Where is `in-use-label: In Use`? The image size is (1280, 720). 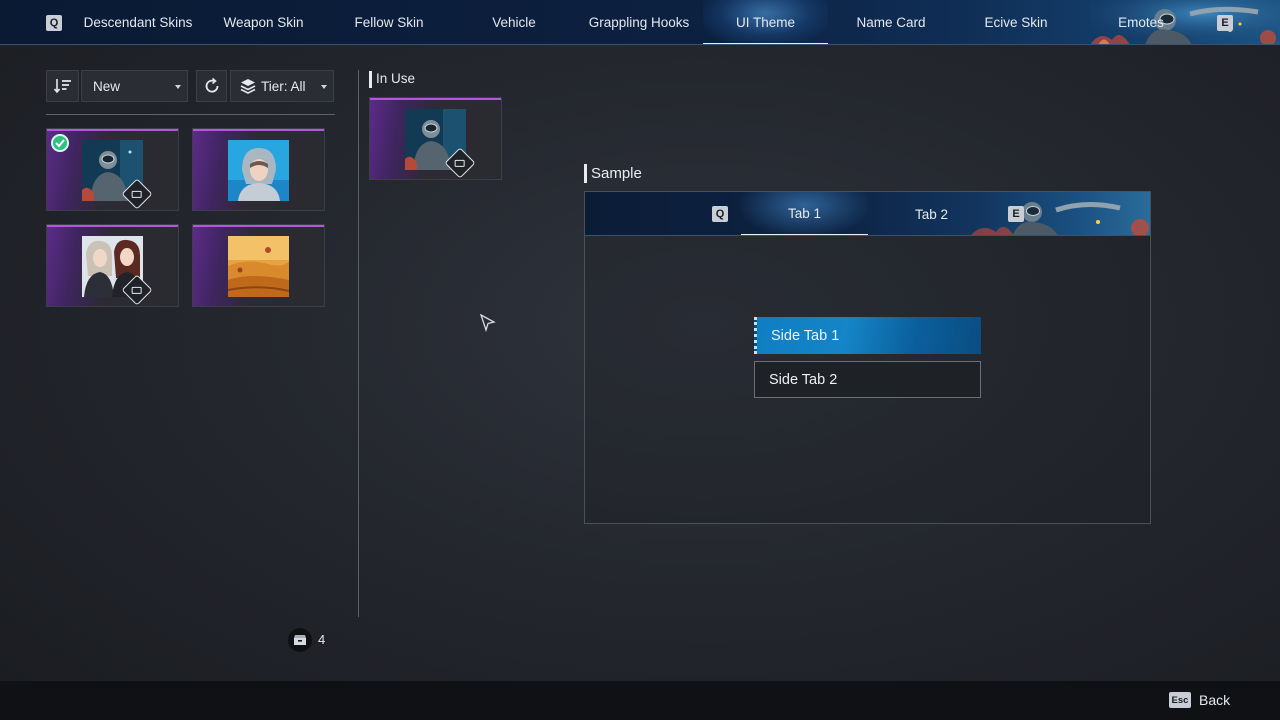
in-use-label: In Use is located at coordinates (396, 78).